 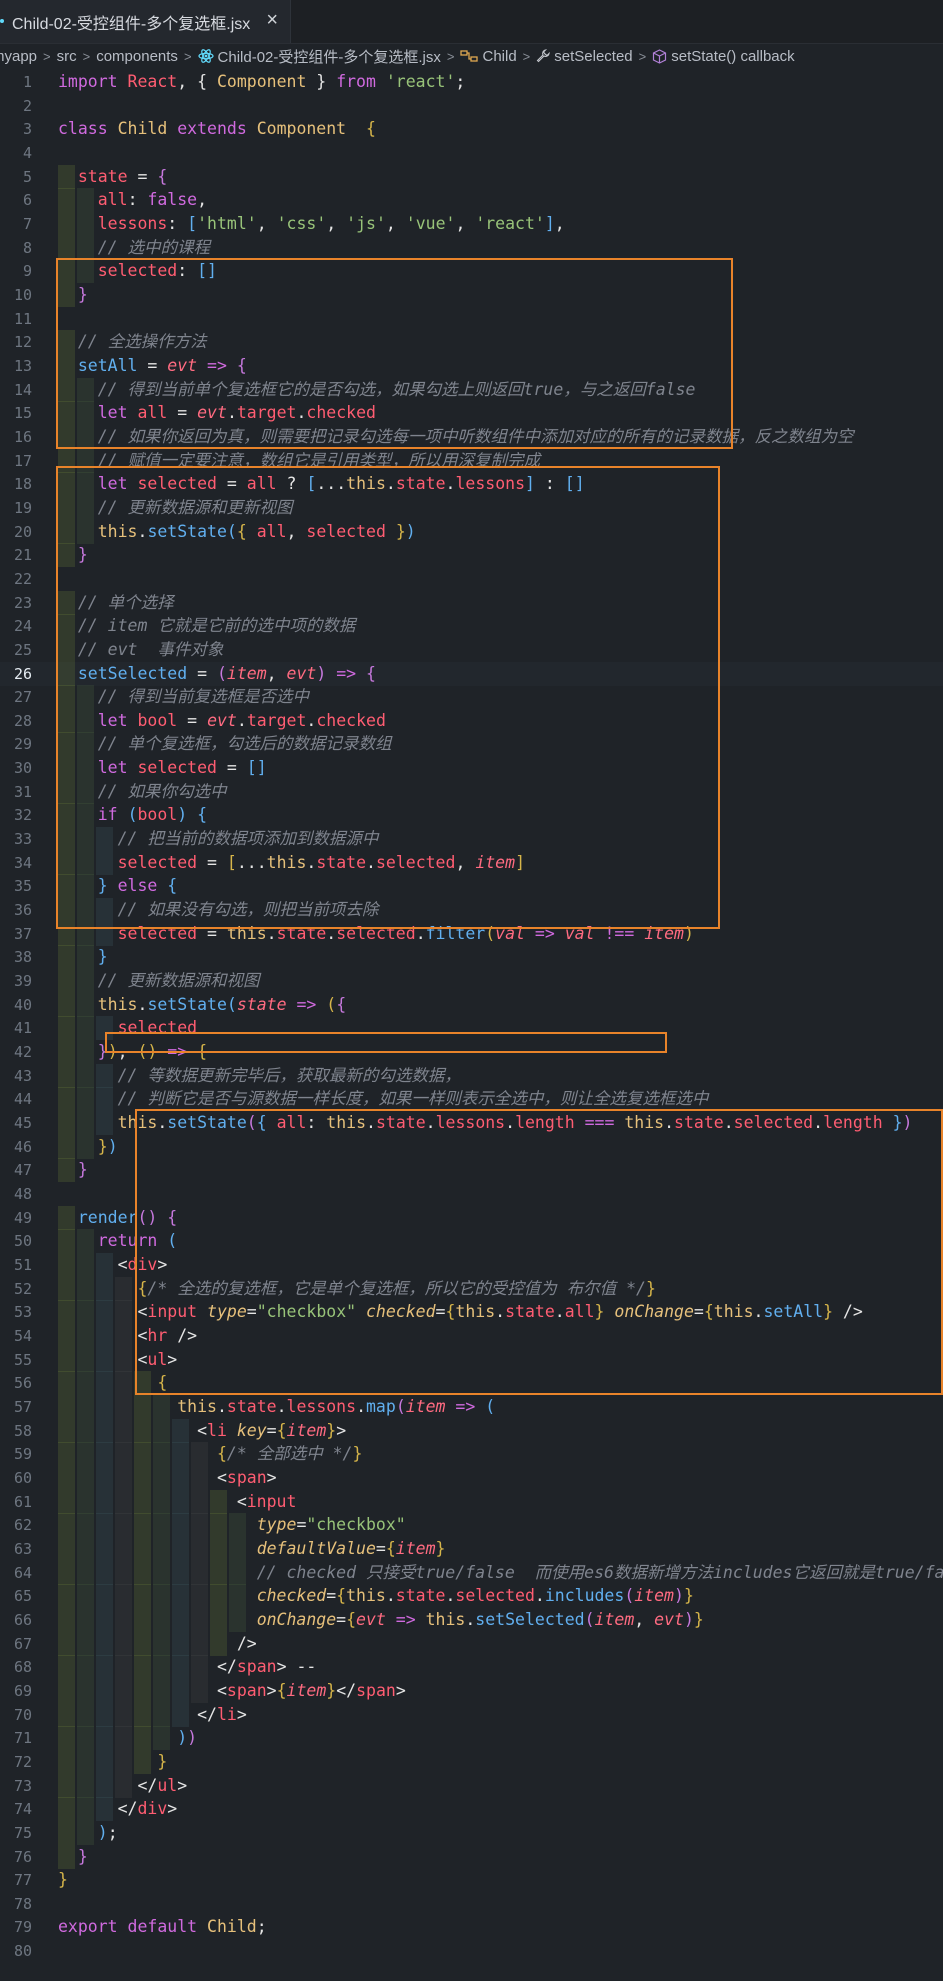 I want to click on code-line: 58 <li key={item}>, so click(x=471, y=1430).